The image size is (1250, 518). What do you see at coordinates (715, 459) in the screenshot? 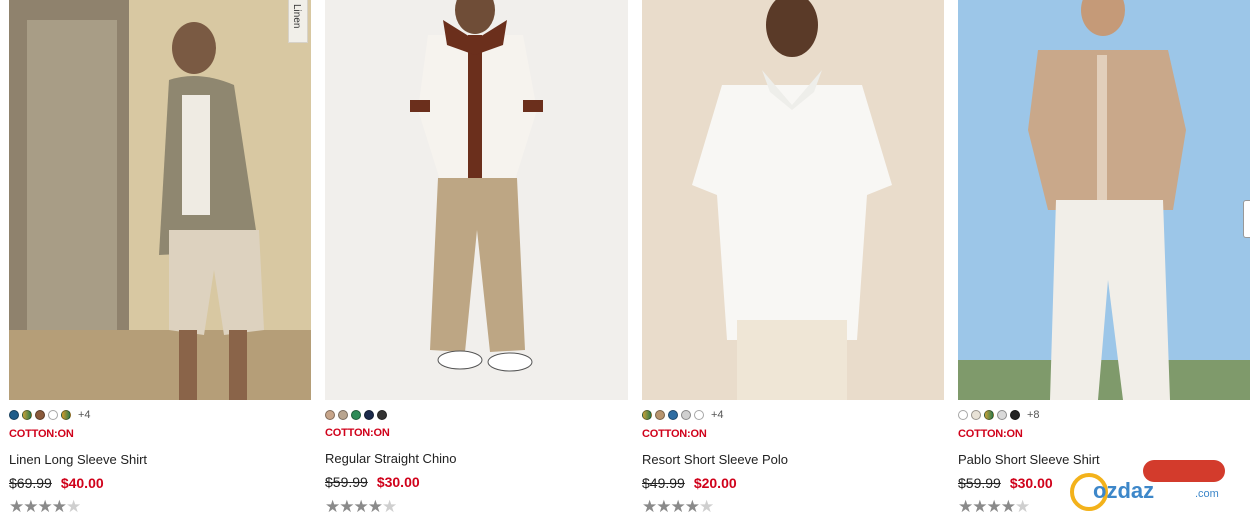
I see `product-name: Resort Short Sleeve Polo` at bounding box center [715, 459].